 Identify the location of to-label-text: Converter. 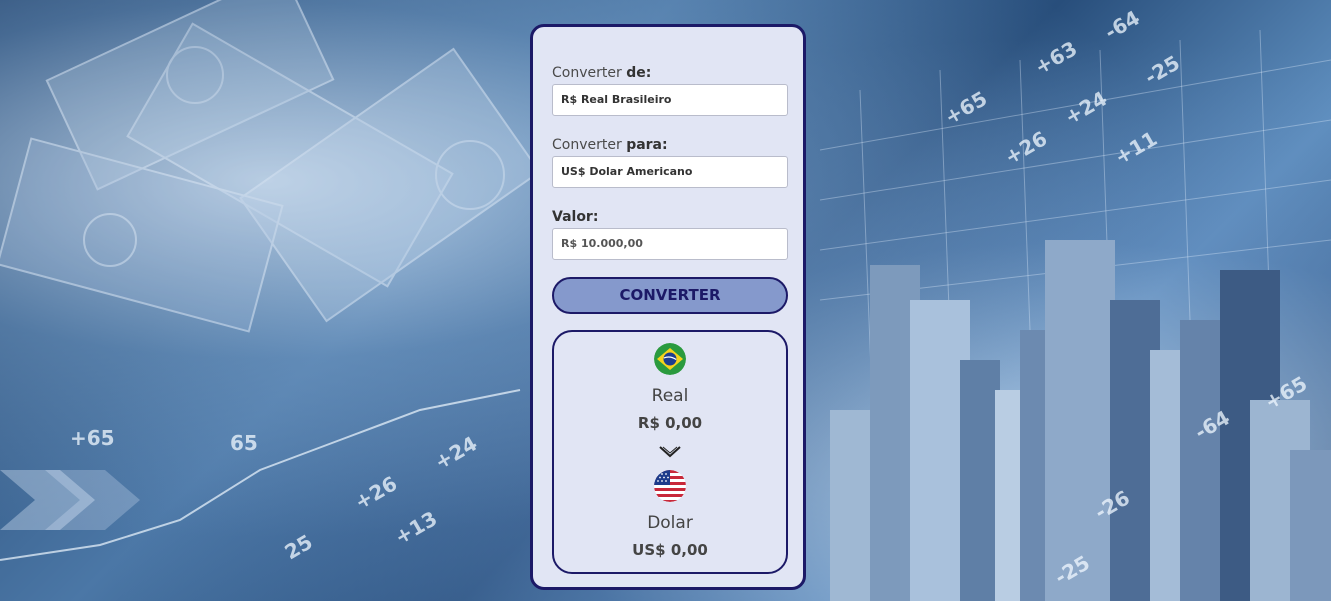
(589, 145).